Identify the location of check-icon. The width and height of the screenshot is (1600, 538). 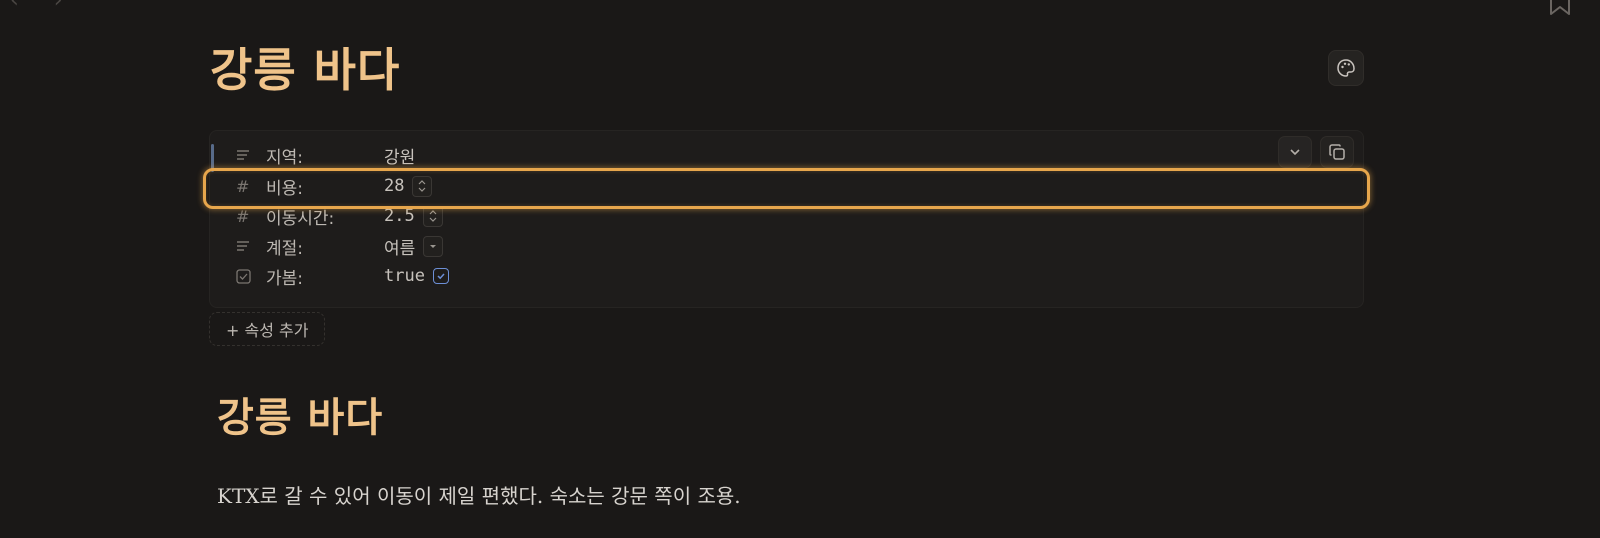
(441, 276).